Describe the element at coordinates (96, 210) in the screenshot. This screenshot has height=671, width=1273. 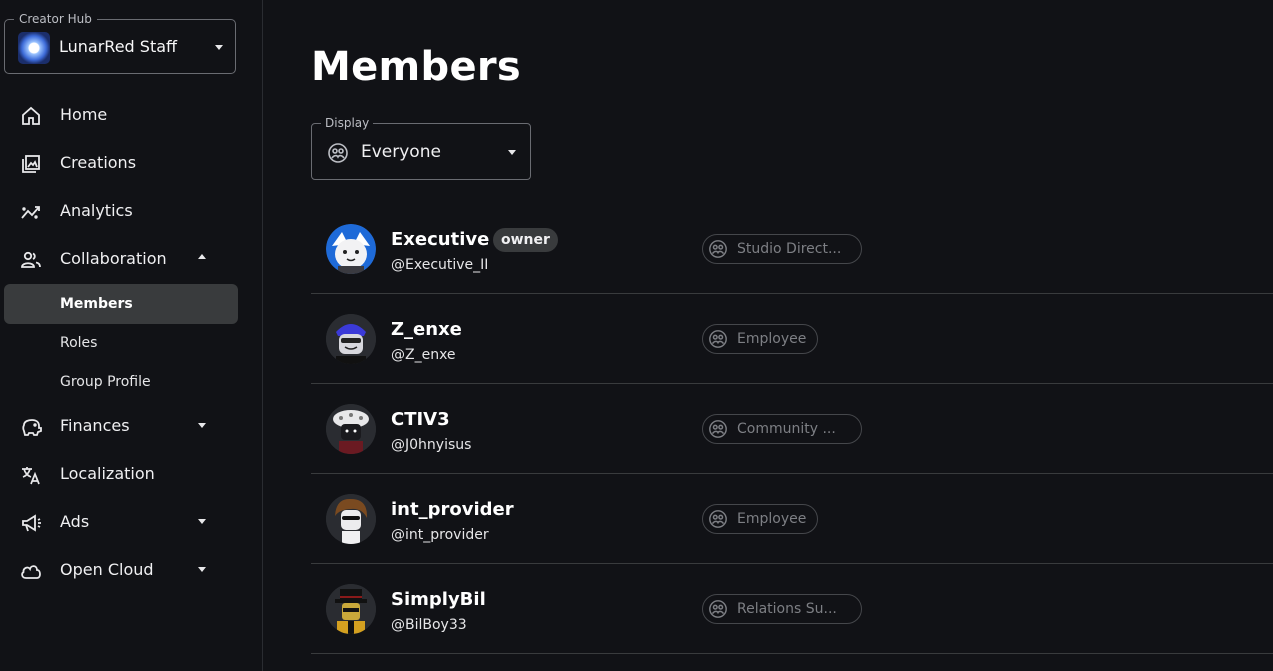
I see `sidebar-item-label: Analytics` at that location.